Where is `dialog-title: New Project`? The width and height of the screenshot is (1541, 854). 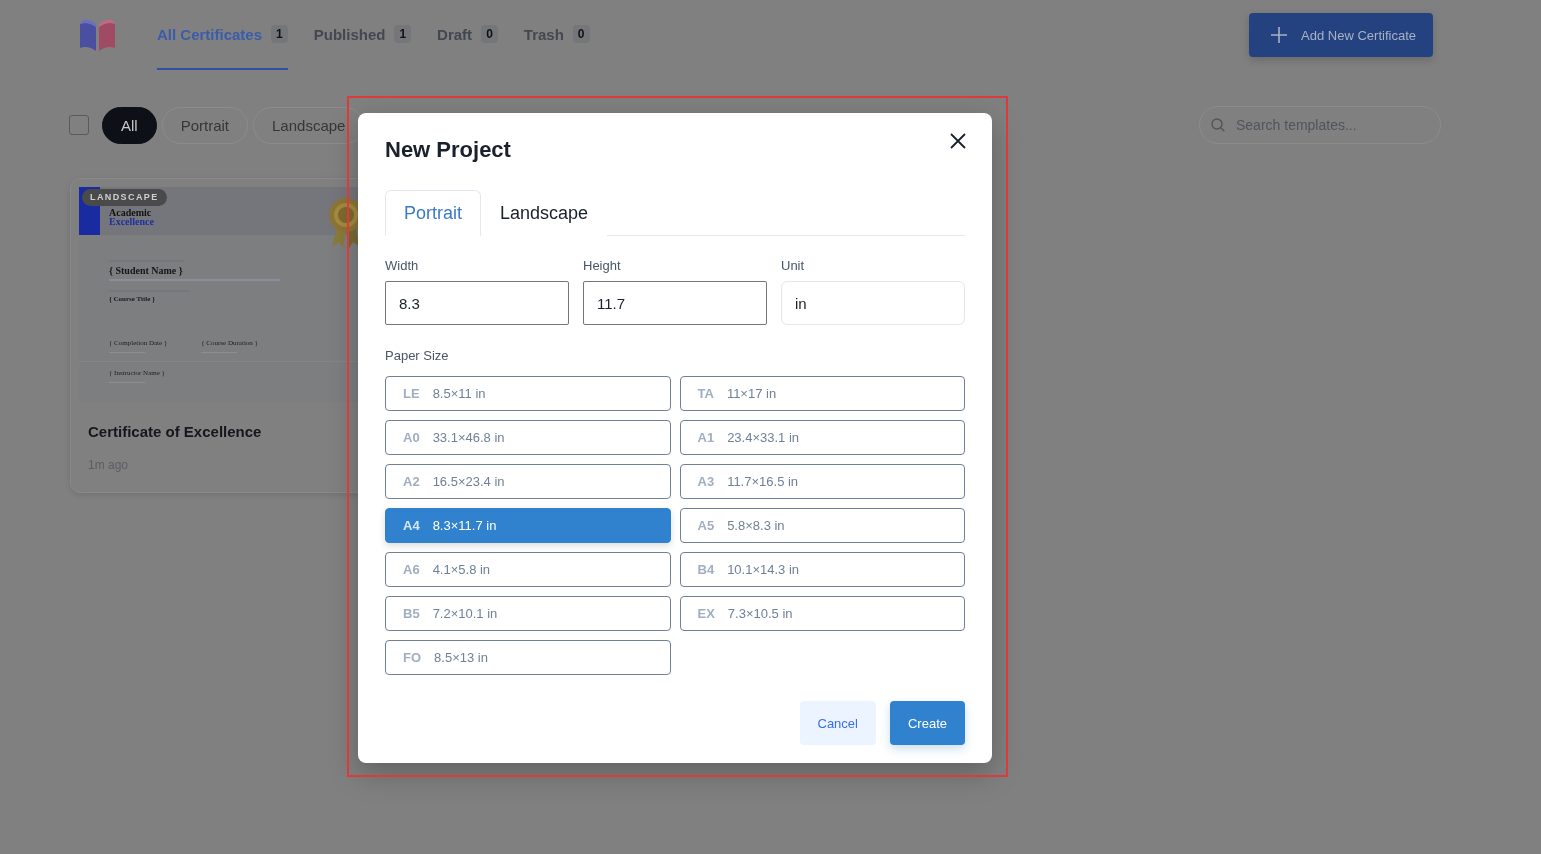 dialog-title: New Project is located at coordinates (448, 150).